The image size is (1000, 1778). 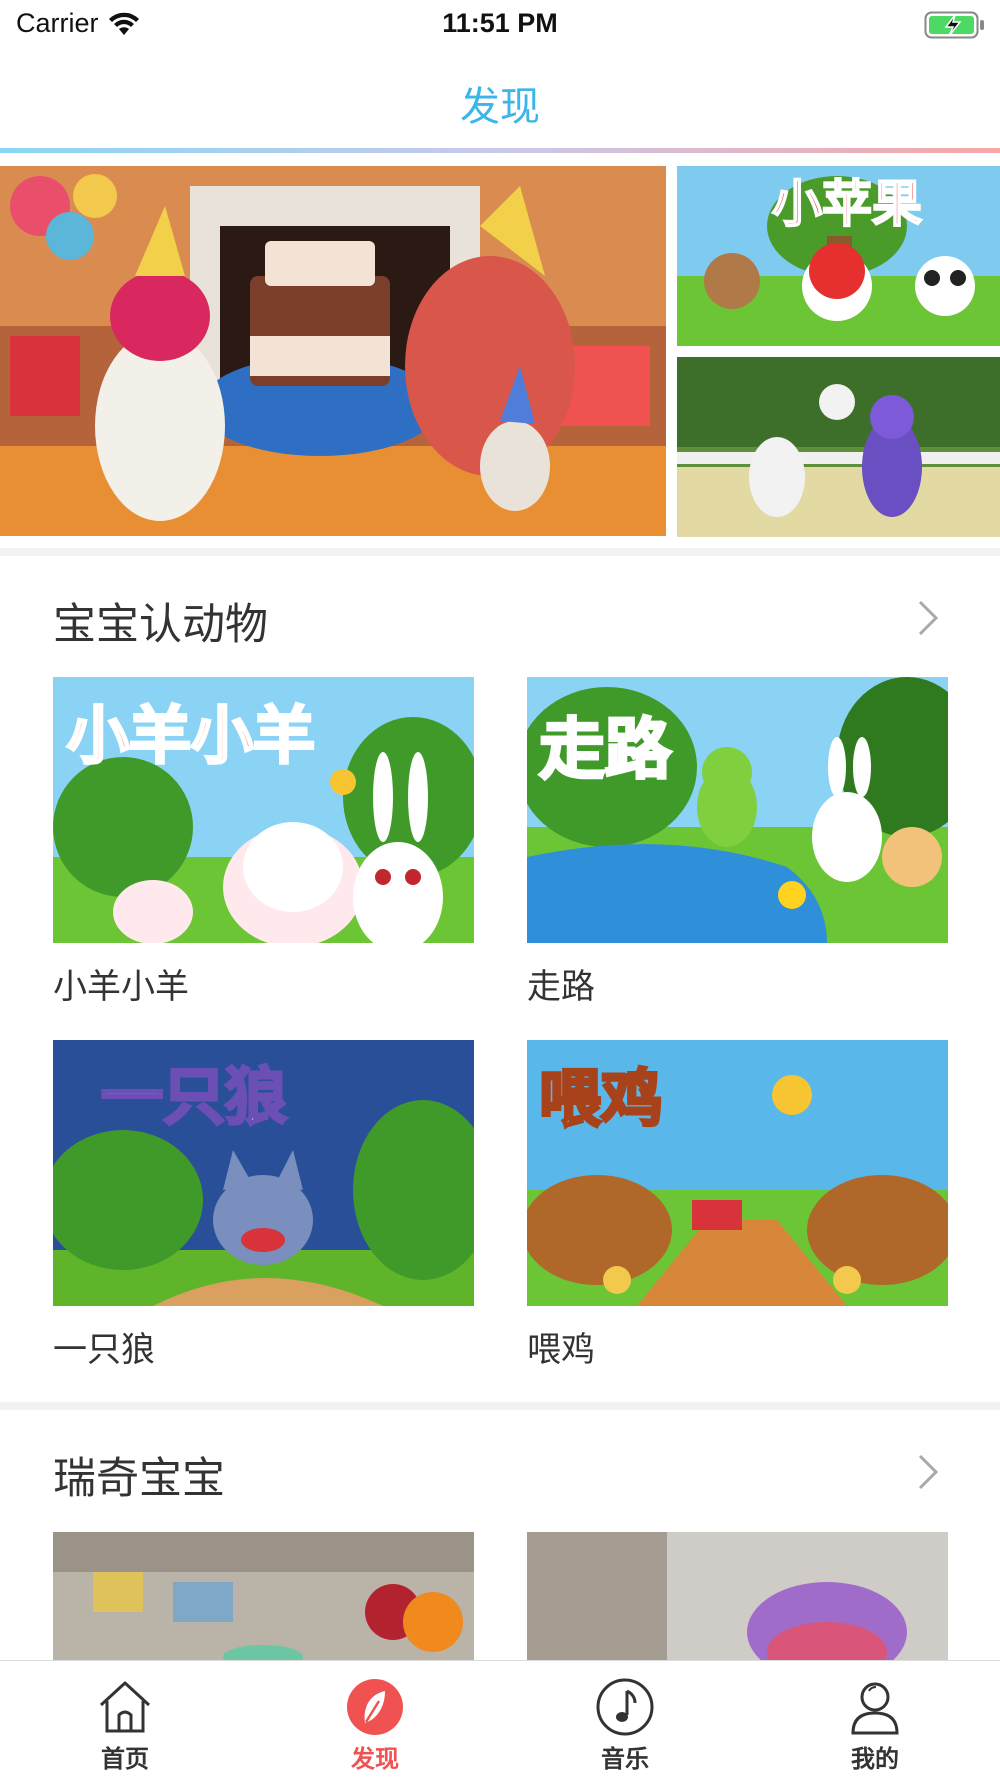 I want to click on toy-blocks-image, so click(x=263, y=1596).